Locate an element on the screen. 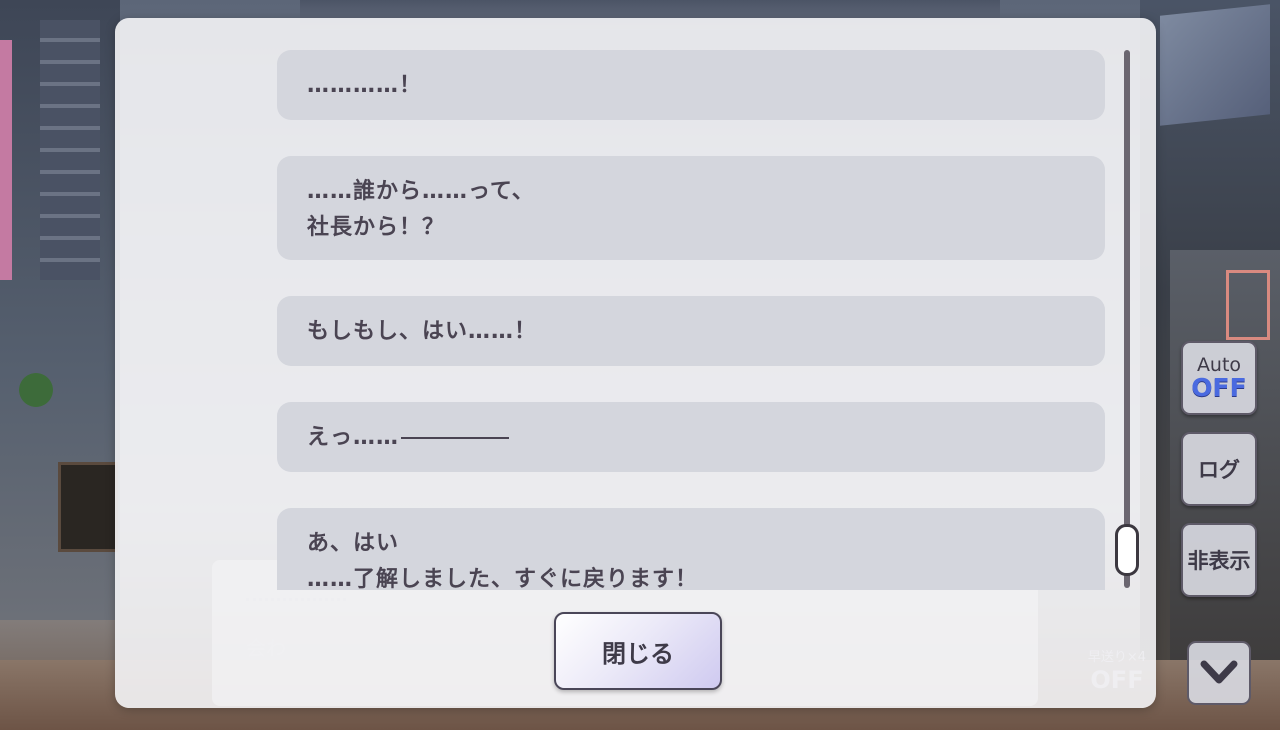 The image size is (1280, 730). next-button is located at coordinates (1219, 673).